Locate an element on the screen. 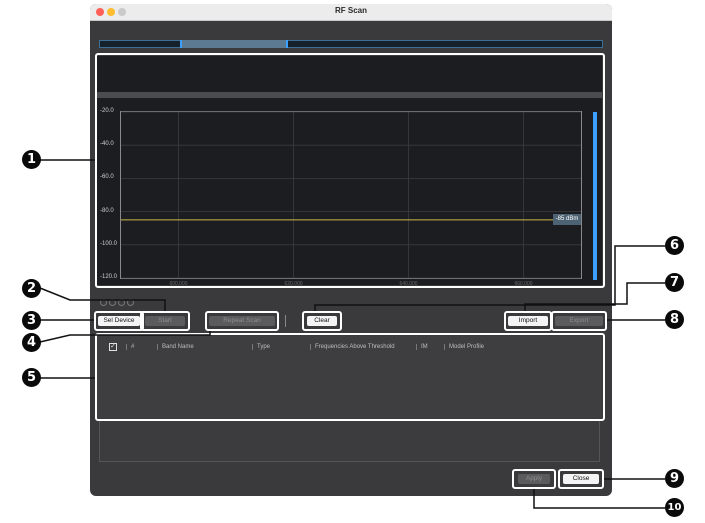 Image resolution: width=705 pixels, height=523 pixels. callout-badge-3: 3 is located at coordinates (31, 320).